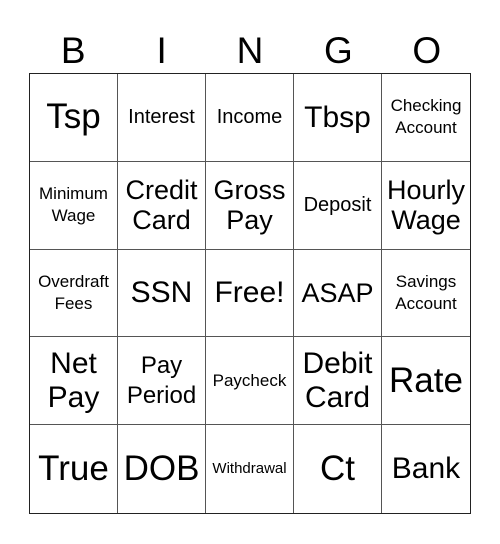 The height and width of the screenshot is (544, 500). I want to click on bingo-cell: Overdraft Fees, so click(74, 293).